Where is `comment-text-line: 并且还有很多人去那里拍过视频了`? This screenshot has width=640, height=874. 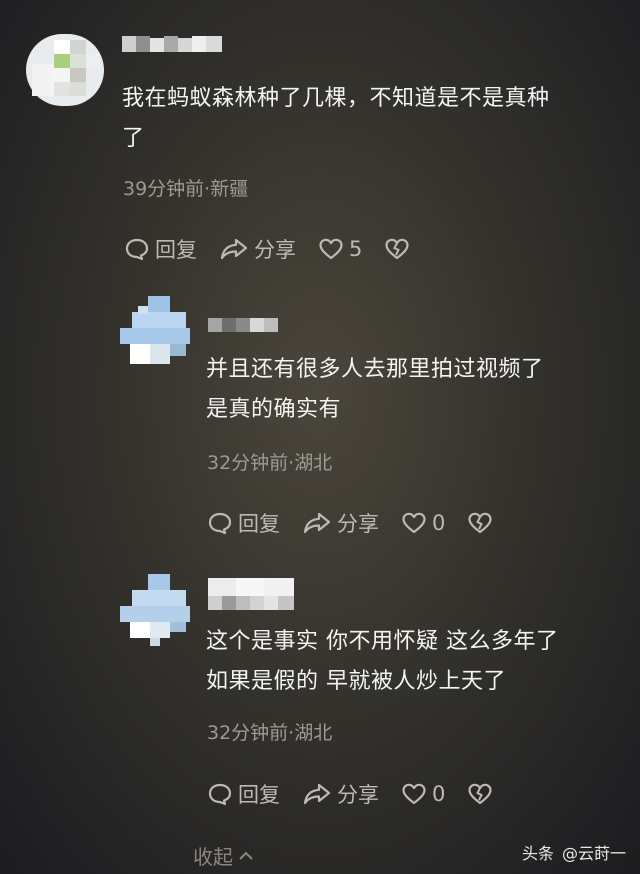
comment-text-line: 并且还有很多人去那里拍过视频了 is located at coordinates (375, 369).